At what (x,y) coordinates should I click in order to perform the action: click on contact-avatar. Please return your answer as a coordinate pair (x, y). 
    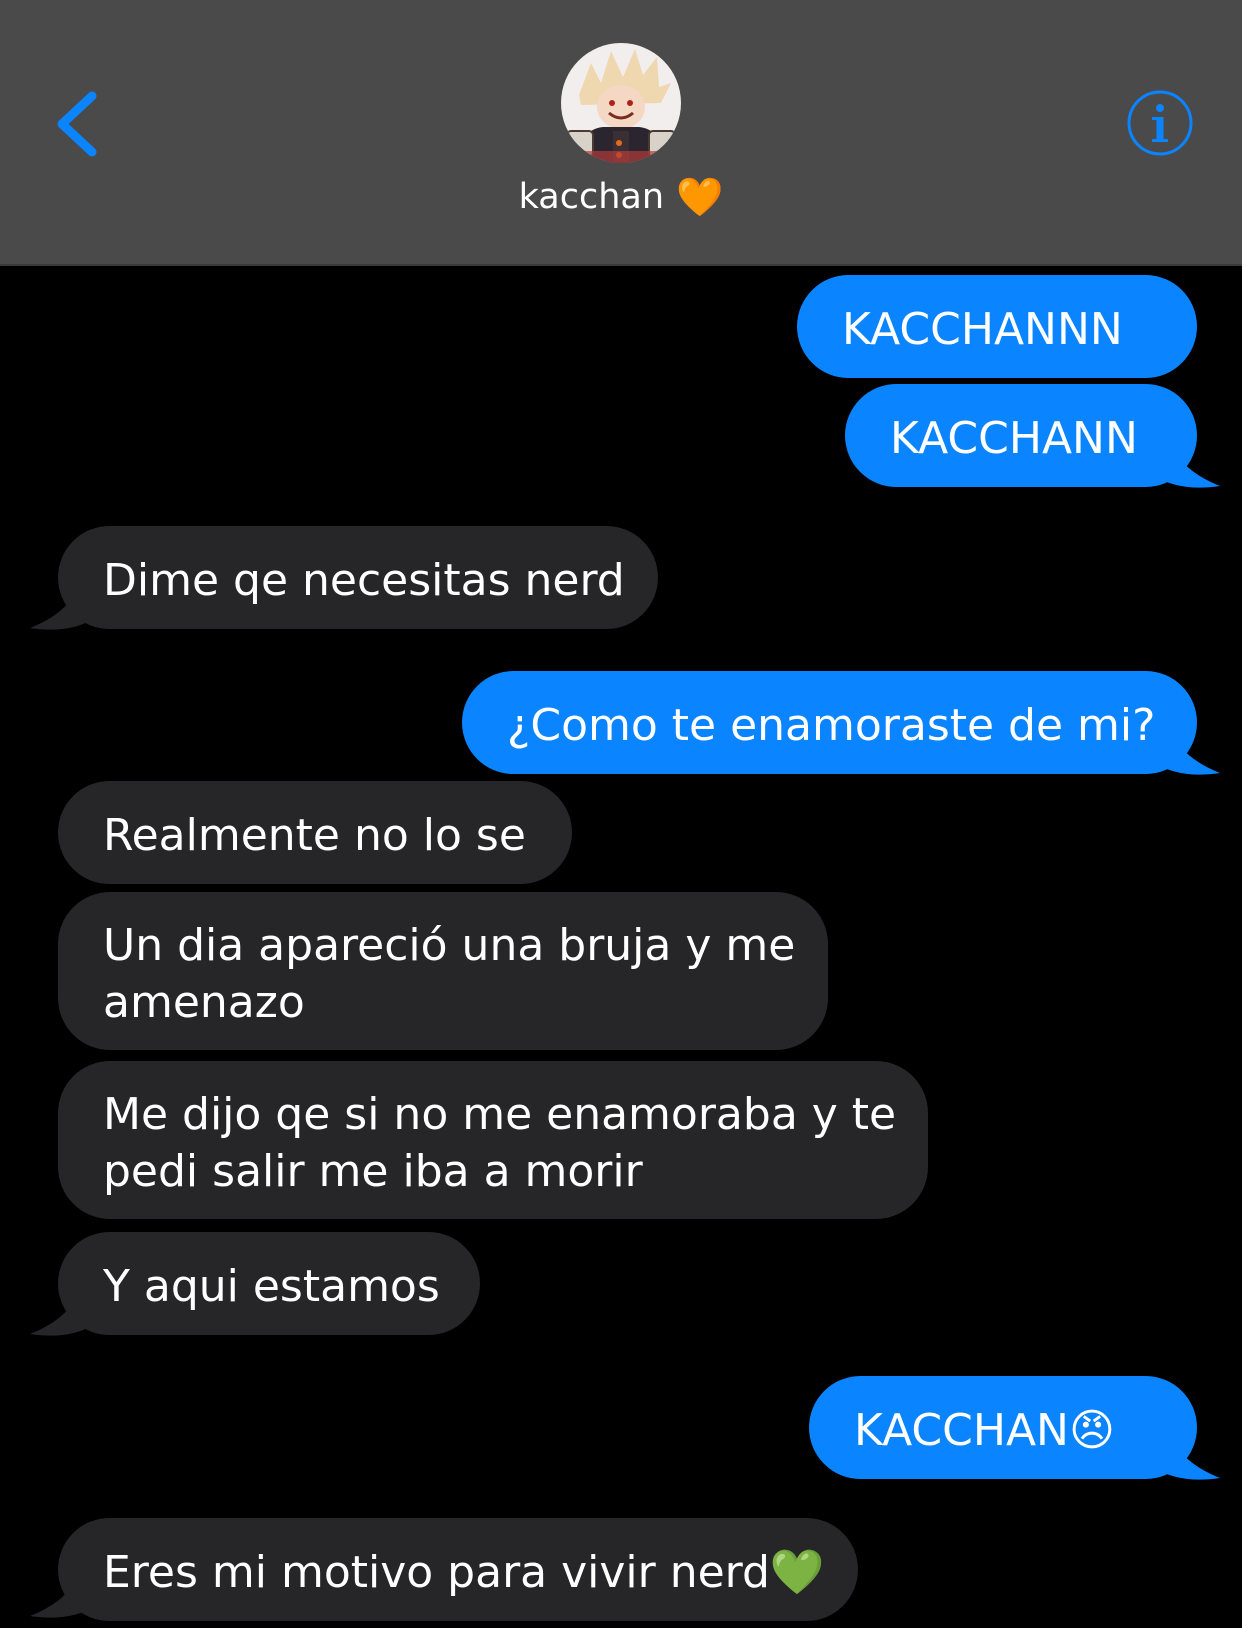
    Looking at the image, I should click on (621, 103).